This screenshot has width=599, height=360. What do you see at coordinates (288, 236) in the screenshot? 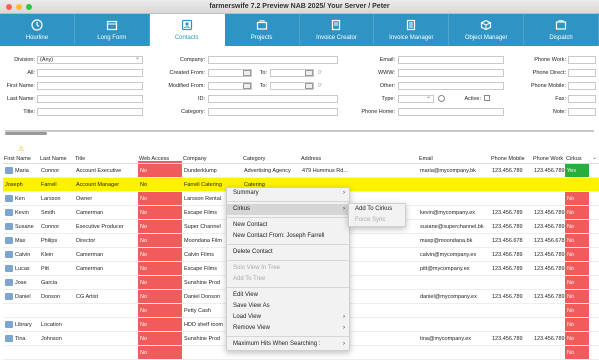
I see `menu-item-new-contact-from-joseph-farrell: New Contact From: Joseph Farrell` at bounding box center [288, 236].